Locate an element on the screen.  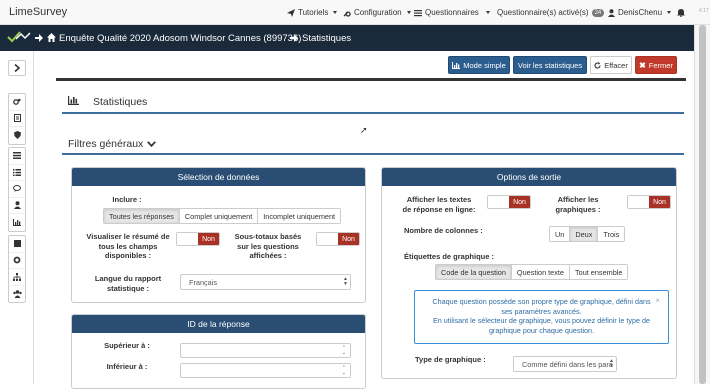
nav-configuration-label: Configuration is located at coordinates (378, 12).